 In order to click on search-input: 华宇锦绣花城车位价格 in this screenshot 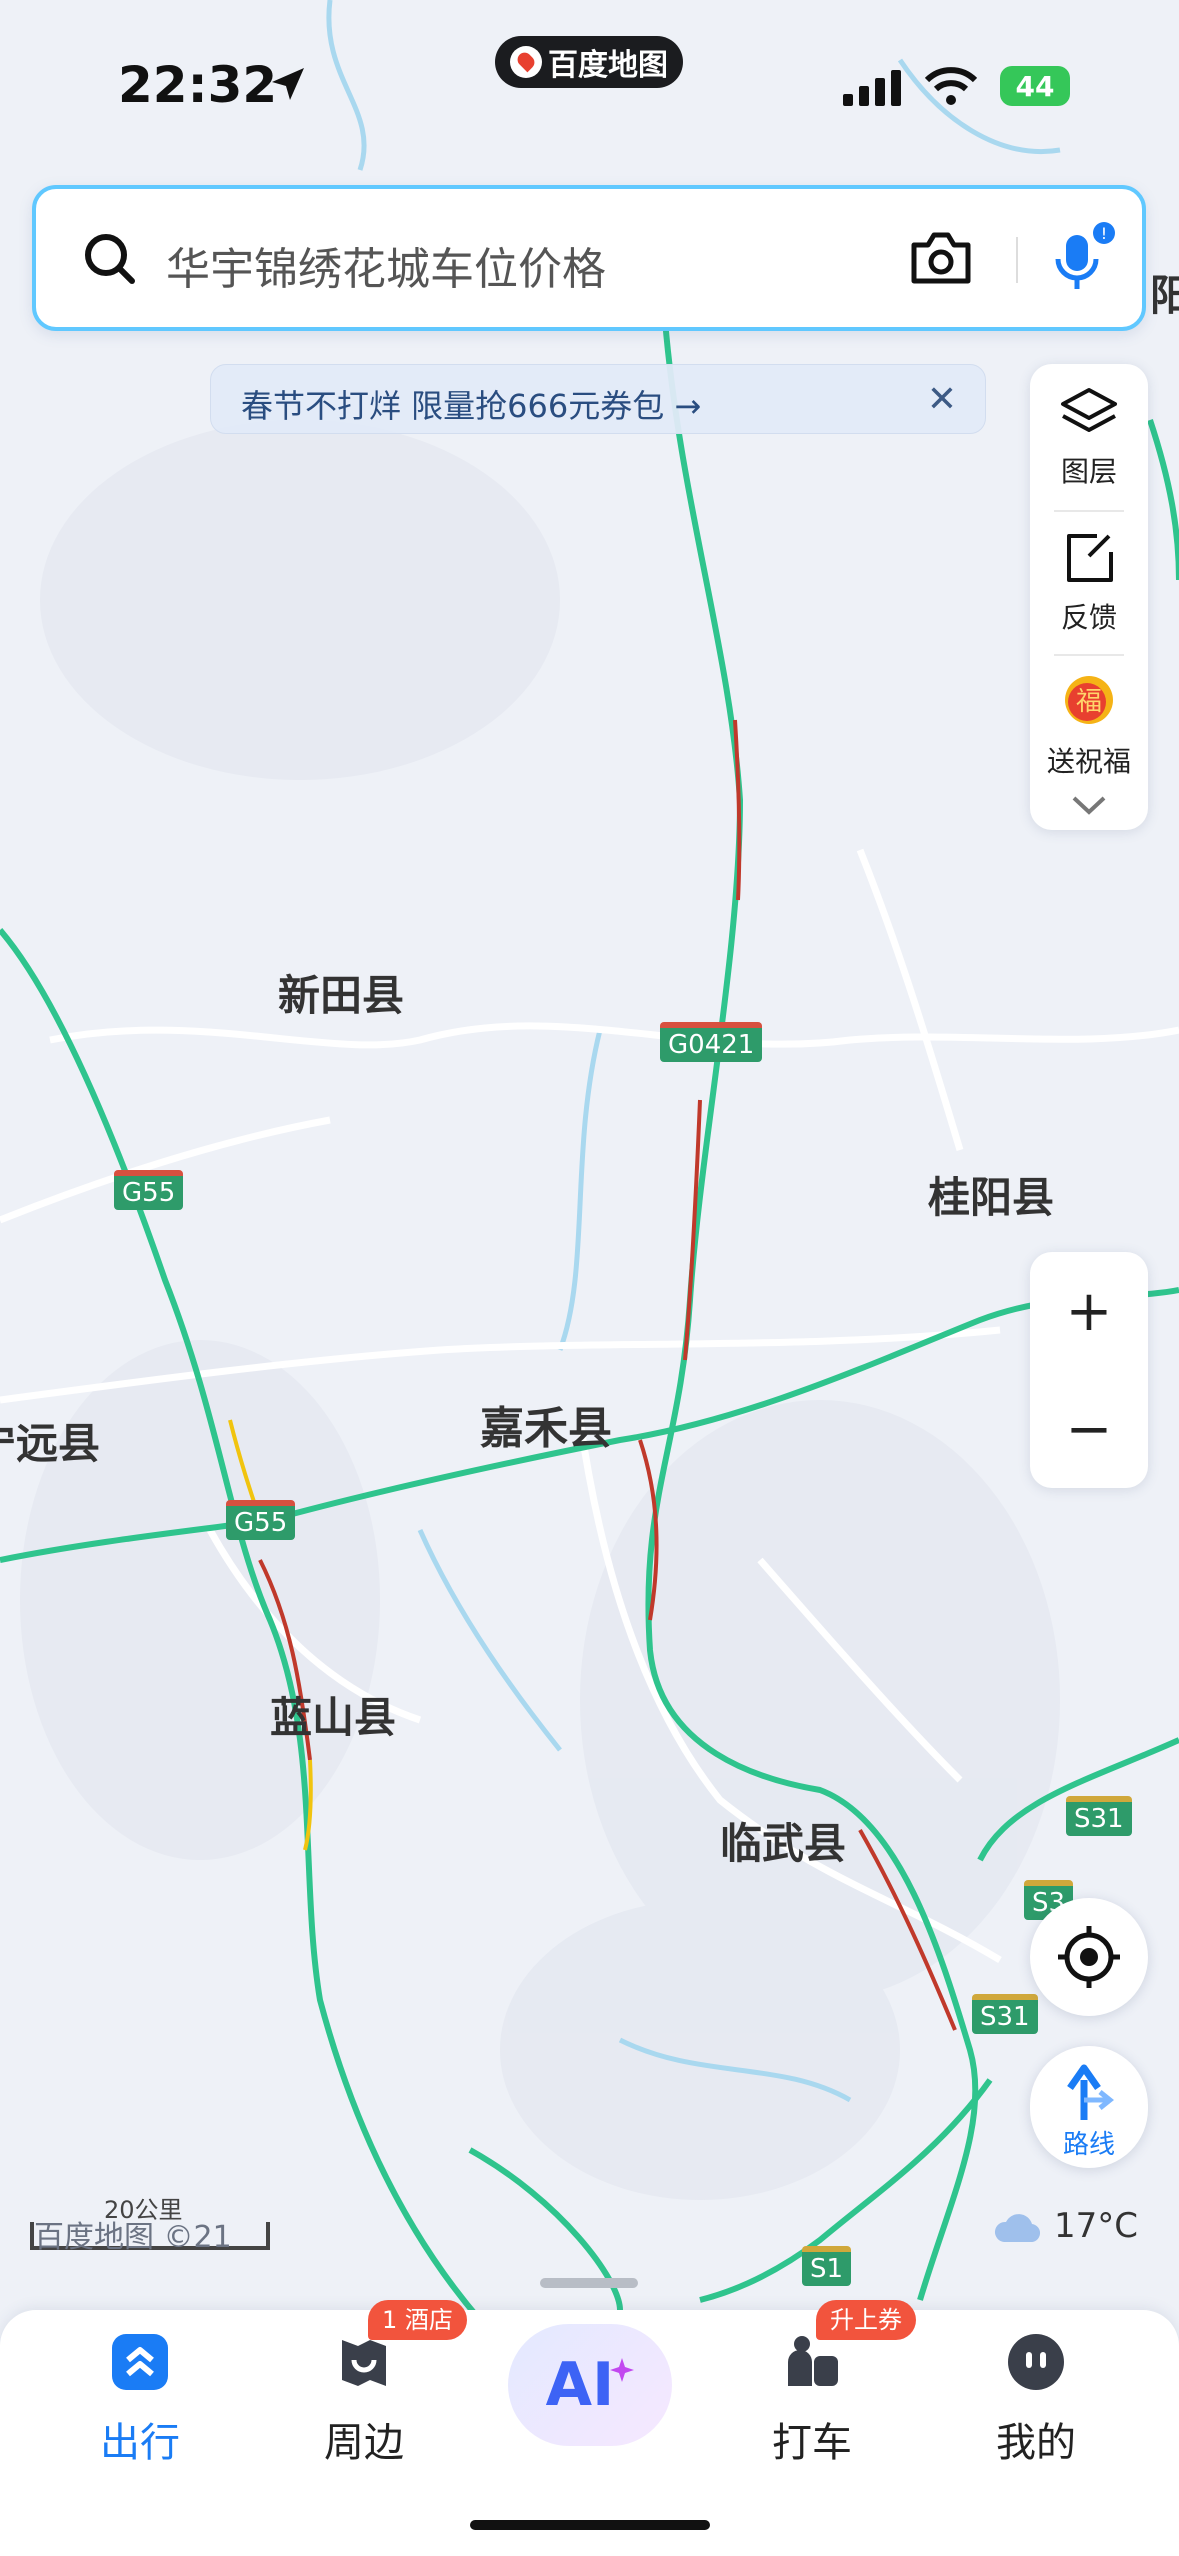, I will do `click(386, 265)`.